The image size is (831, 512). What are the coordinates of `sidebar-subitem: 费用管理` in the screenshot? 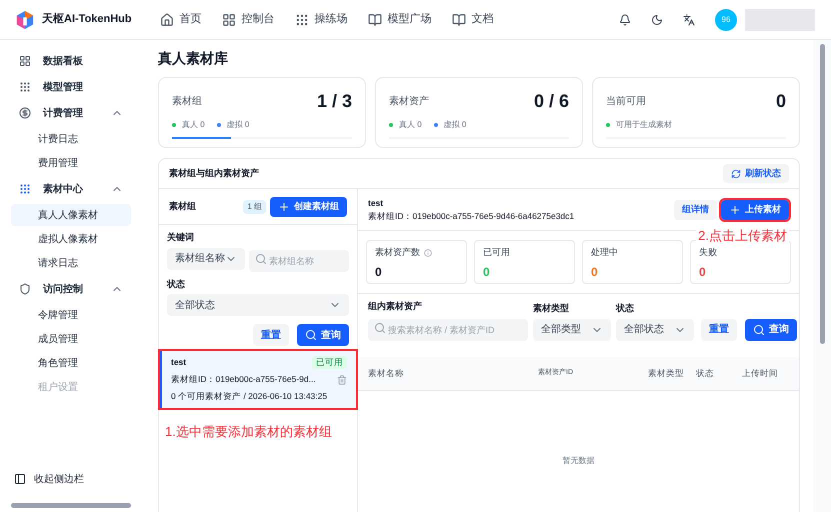 It's located at (71, 163).